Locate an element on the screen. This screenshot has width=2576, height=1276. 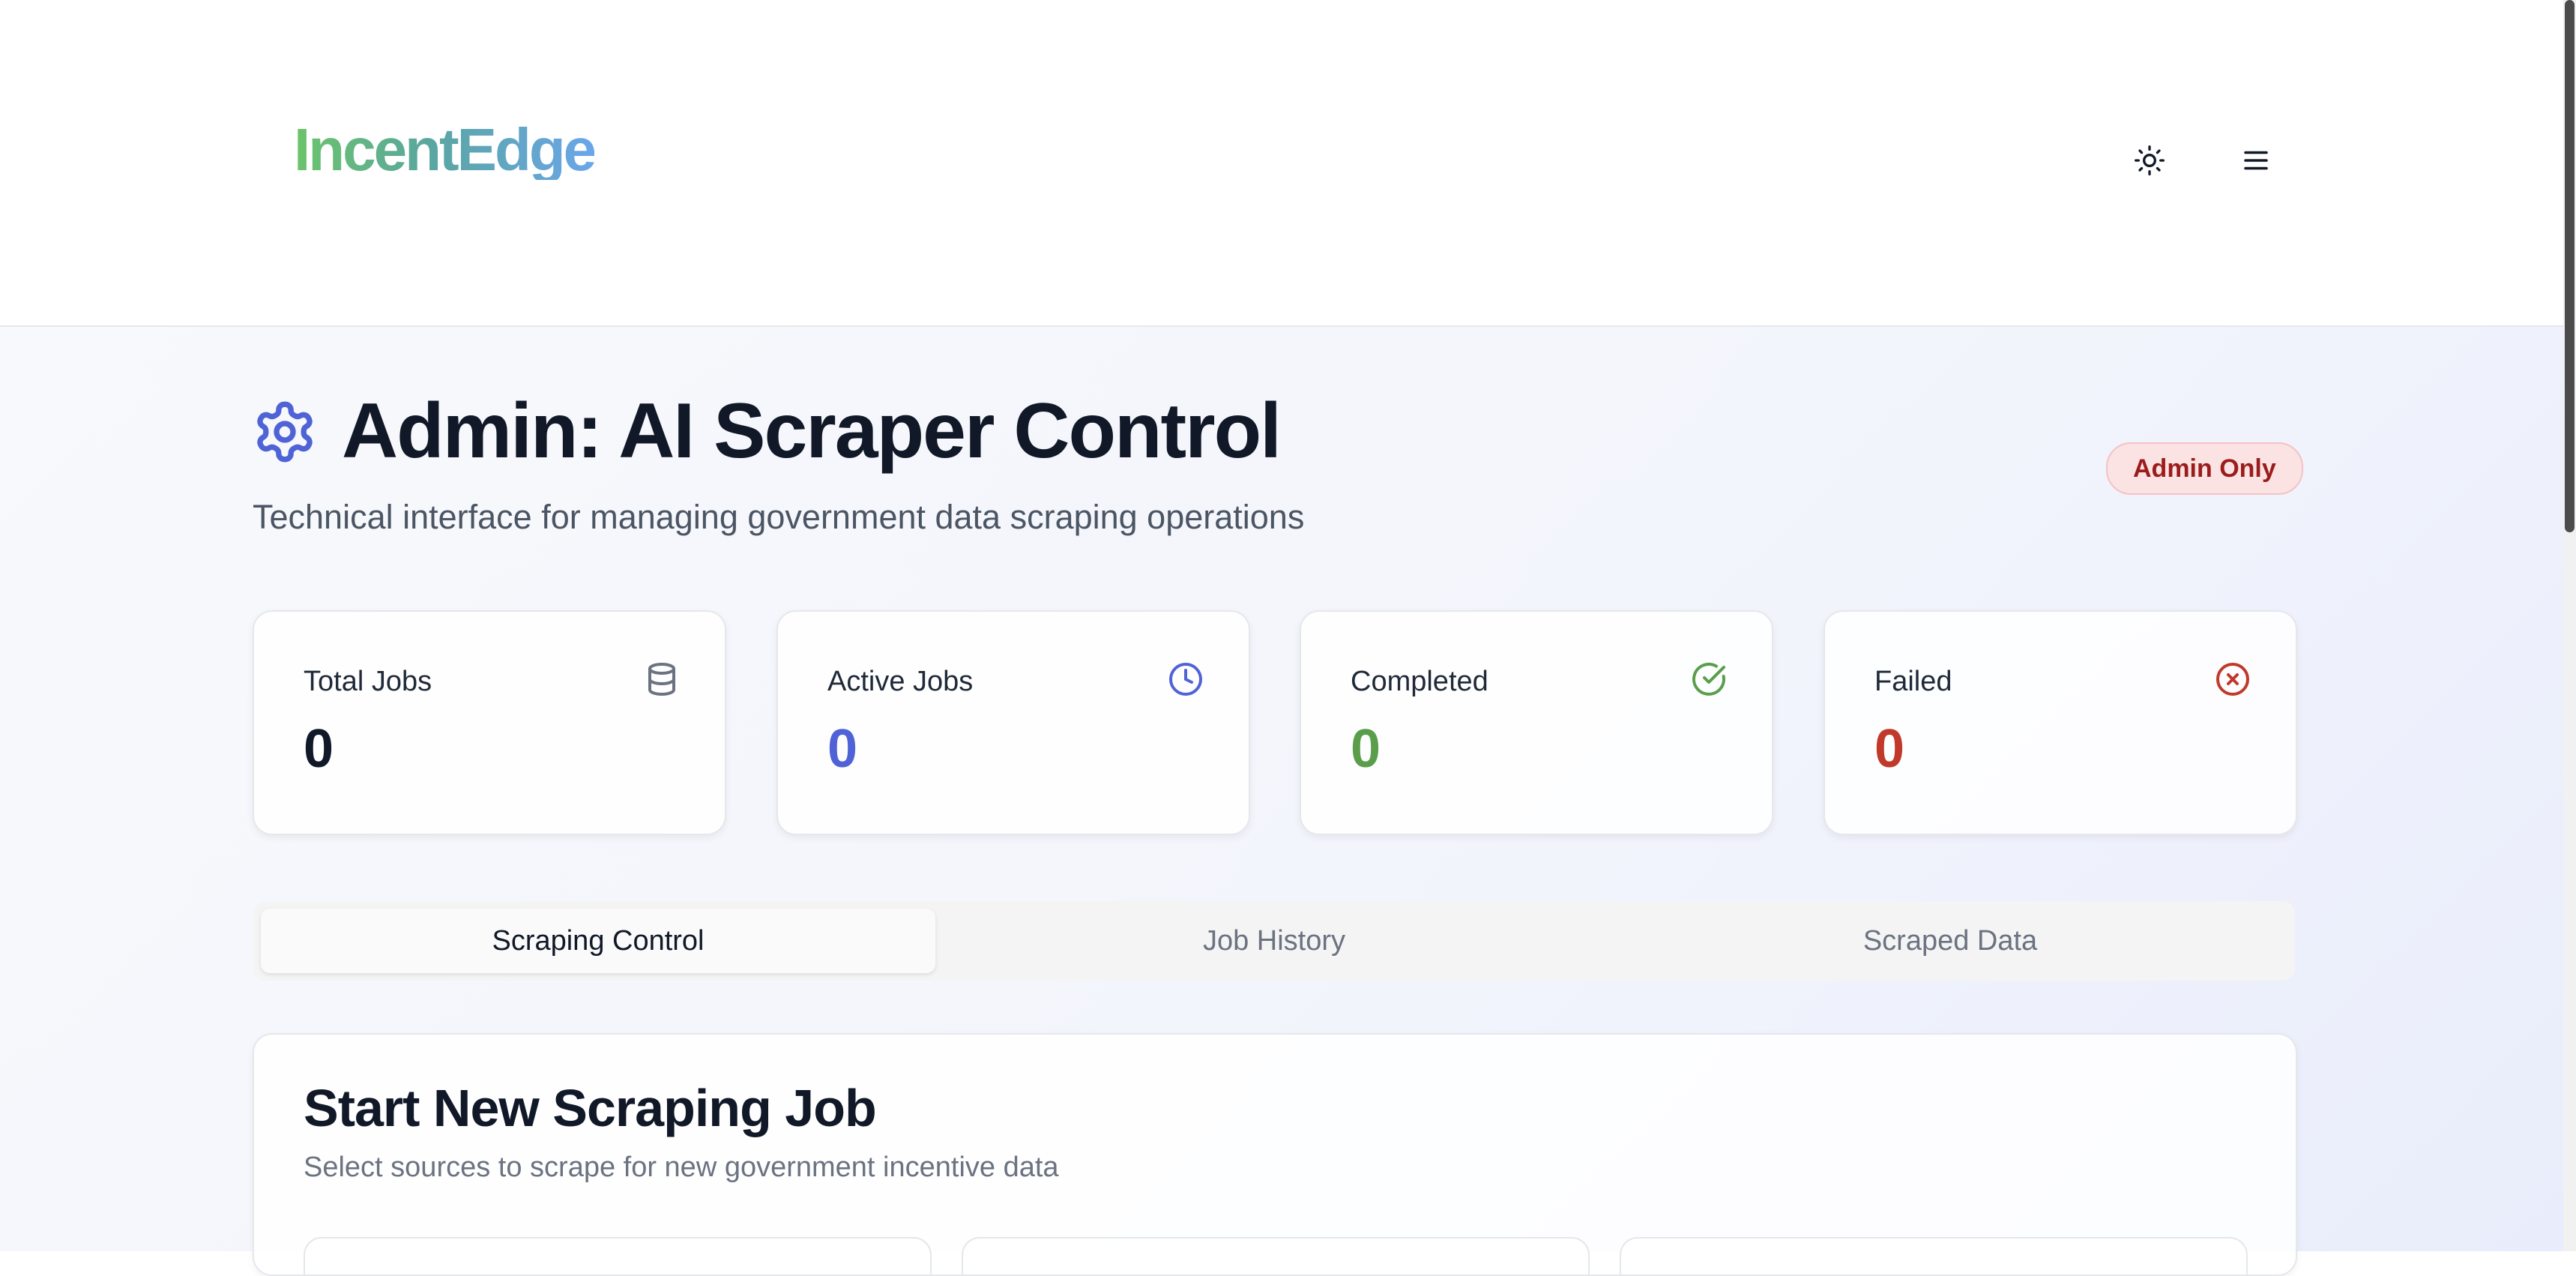
sun-icon is located at coordinates (2150, 160).